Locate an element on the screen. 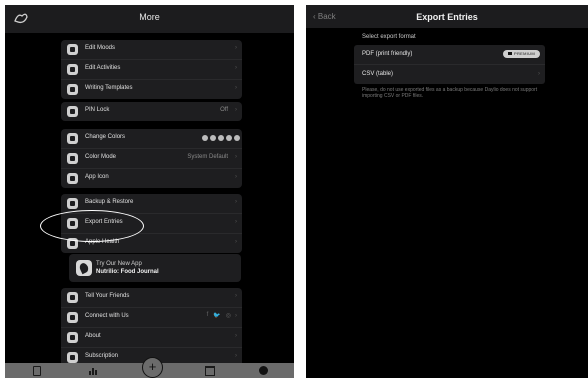 The width and height of the screenshot is (588, 378). menu-item-label: Color Mode is located at coordinates (101, 157).